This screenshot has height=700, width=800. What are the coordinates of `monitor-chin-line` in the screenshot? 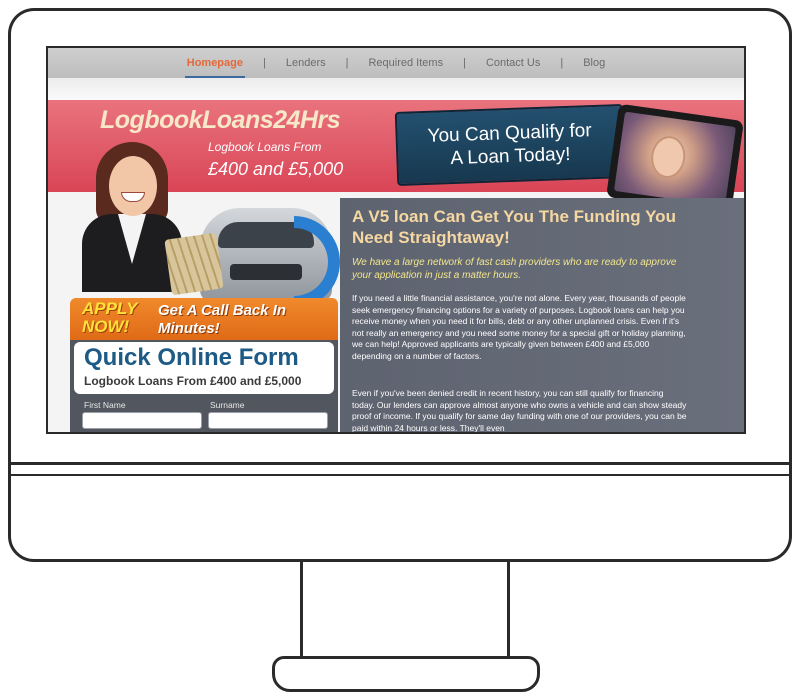 It's located at (400, 475).